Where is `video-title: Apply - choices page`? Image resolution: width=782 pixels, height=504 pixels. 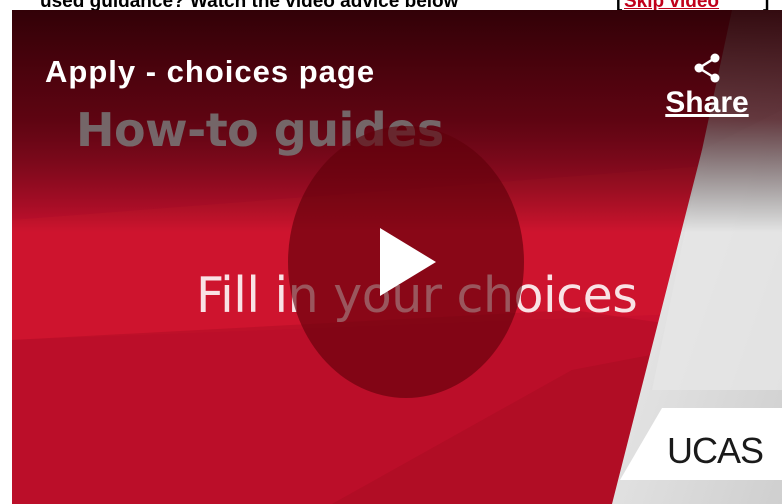
video-title: Apply - choices page is located at coordinates (210, 72).